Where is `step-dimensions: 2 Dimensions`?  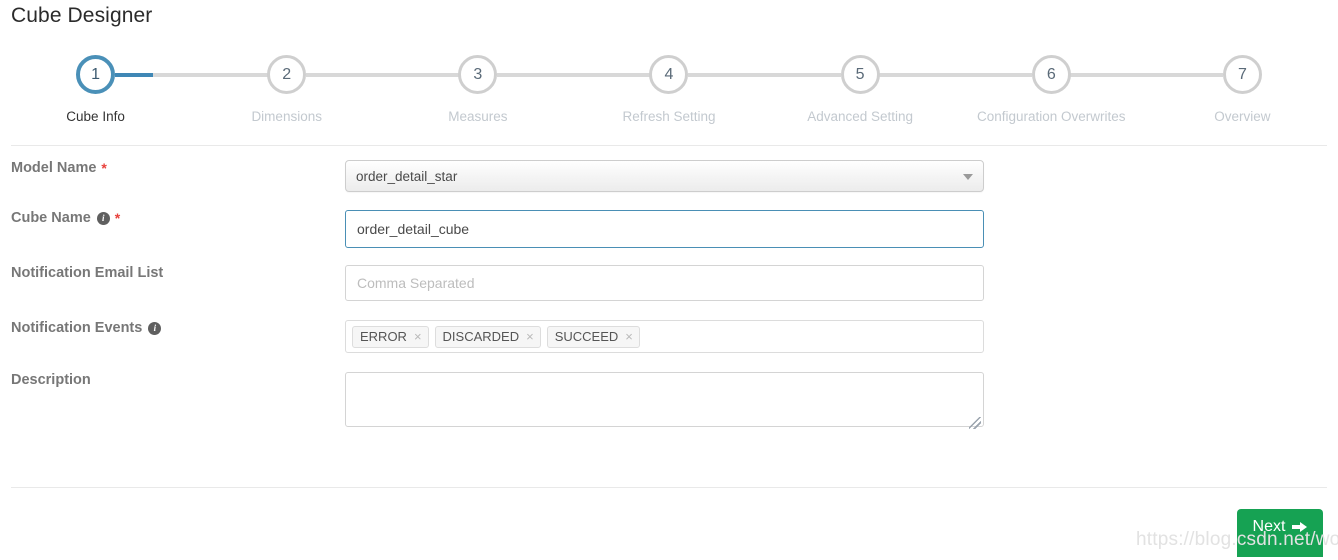
step-dimensions: 2 Dimensions is located at coordinates (287, 89).